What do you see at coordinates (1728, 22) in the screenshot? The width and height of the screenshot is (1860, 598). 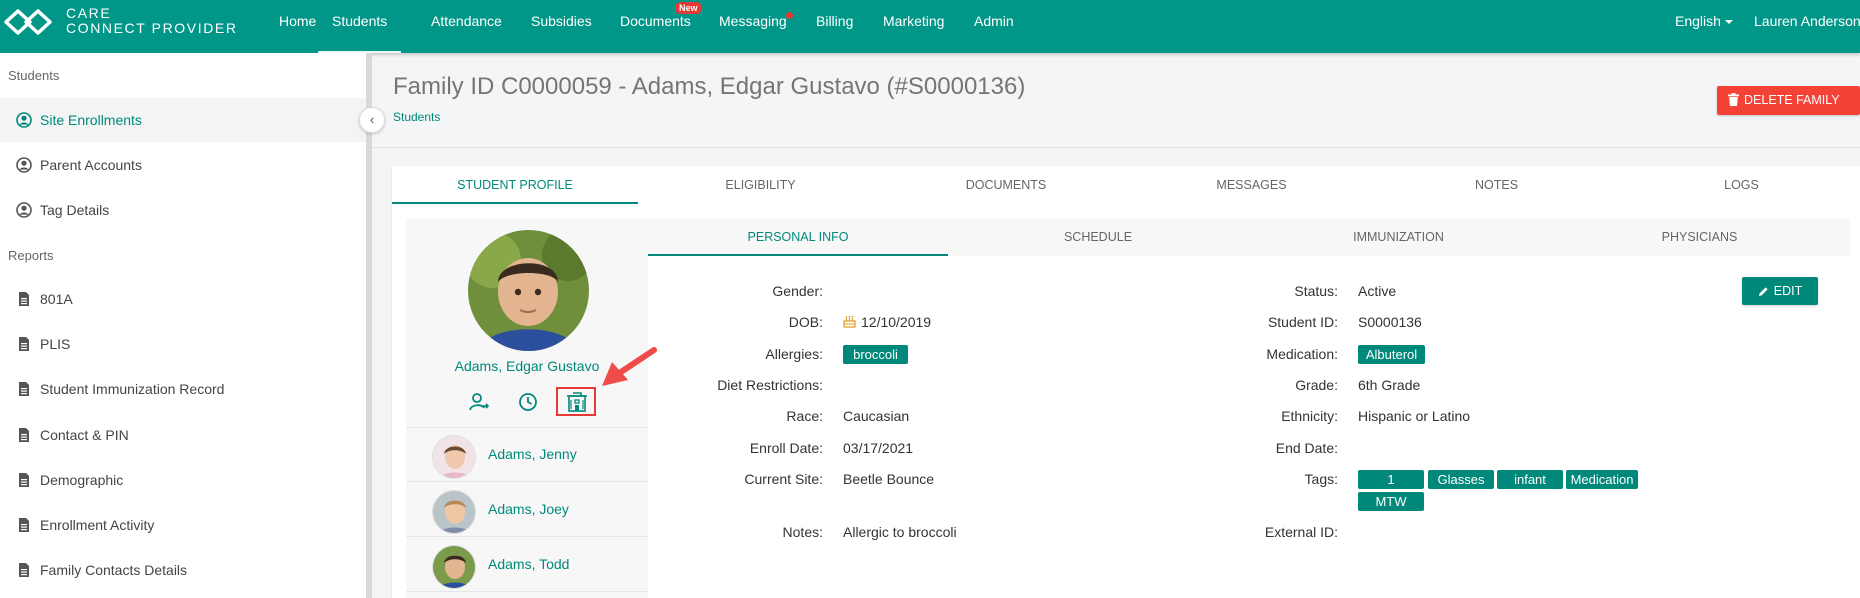 I see `chevron-down-icon` at bounding box center [1728, 22].